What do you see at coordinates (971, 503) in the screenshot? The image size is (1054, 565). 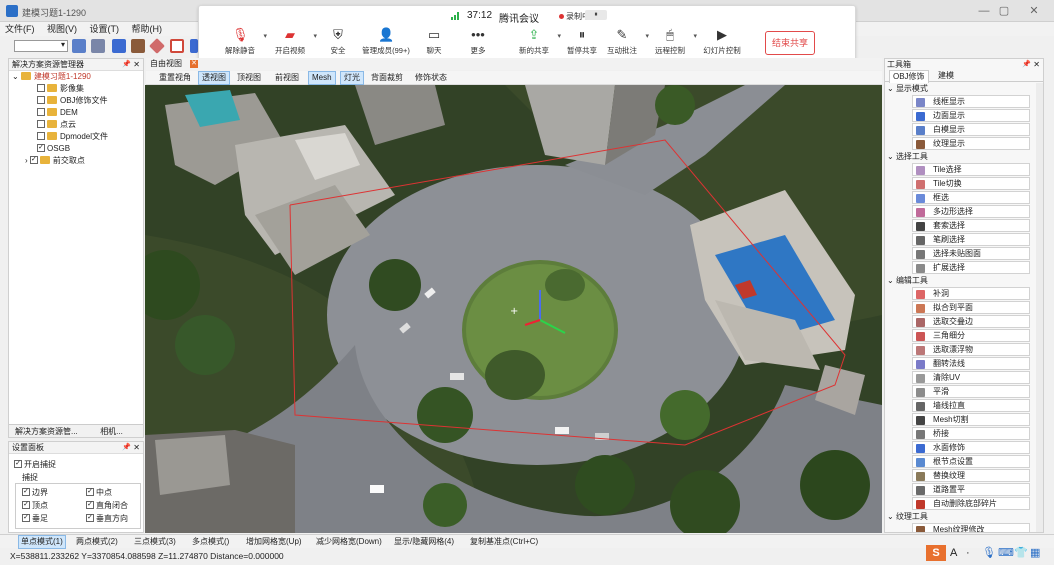 I see `tool-auto-delete-fragments: 自动删除底部碎片` at bounding box center [971, 503].